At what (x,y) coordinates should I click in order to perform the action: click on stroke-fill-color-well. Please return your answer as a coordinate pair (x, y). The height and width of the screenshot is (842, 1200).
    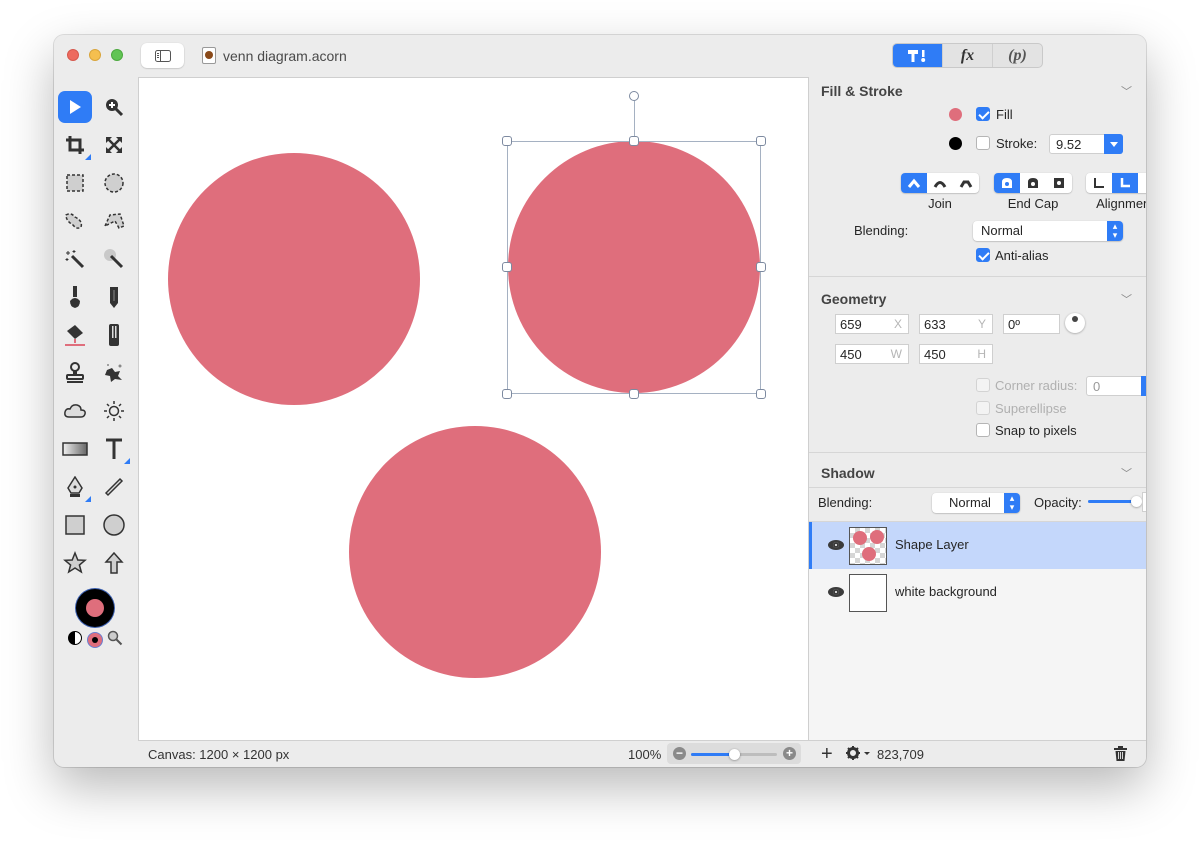
    Looking at the image, I should click on (95, 608).